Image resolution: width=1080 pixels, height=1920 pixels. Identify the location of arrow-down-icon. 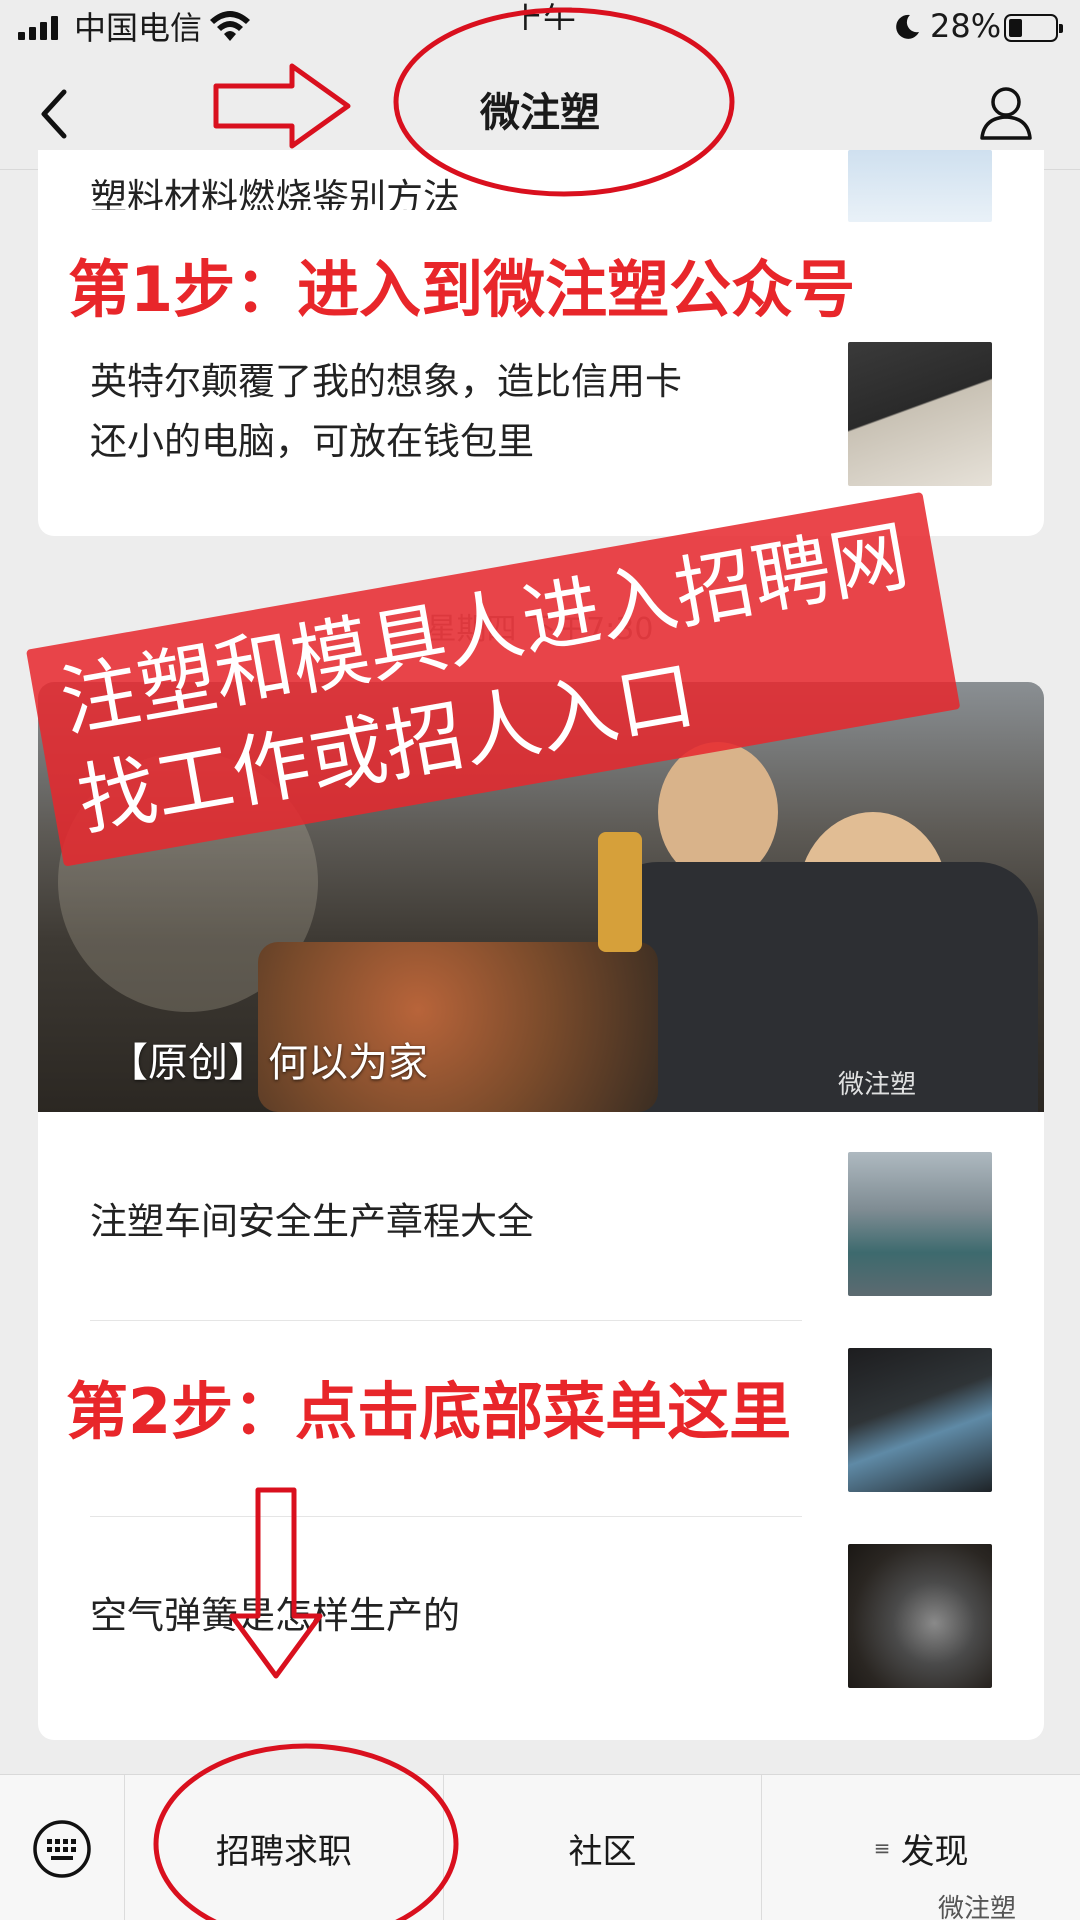
(276, 1583).